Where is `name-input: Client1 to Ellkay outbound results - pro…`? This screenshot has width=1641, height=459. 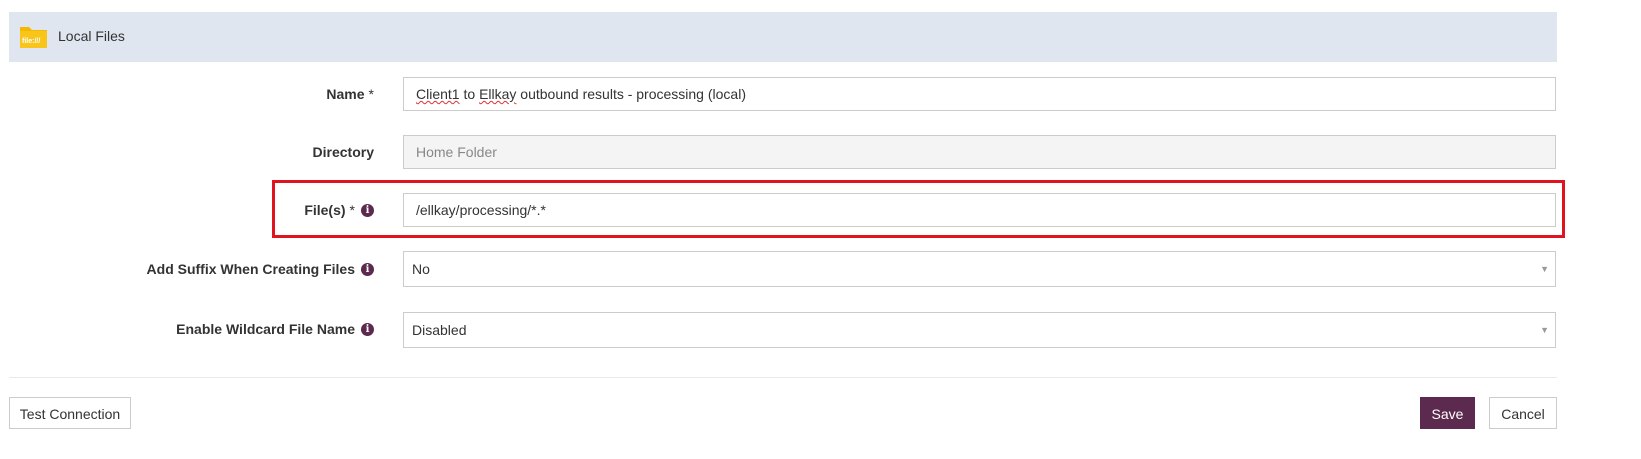
name-input: Client1 to Ellkay outbound results - pro… is located at coordinates (979, 94).